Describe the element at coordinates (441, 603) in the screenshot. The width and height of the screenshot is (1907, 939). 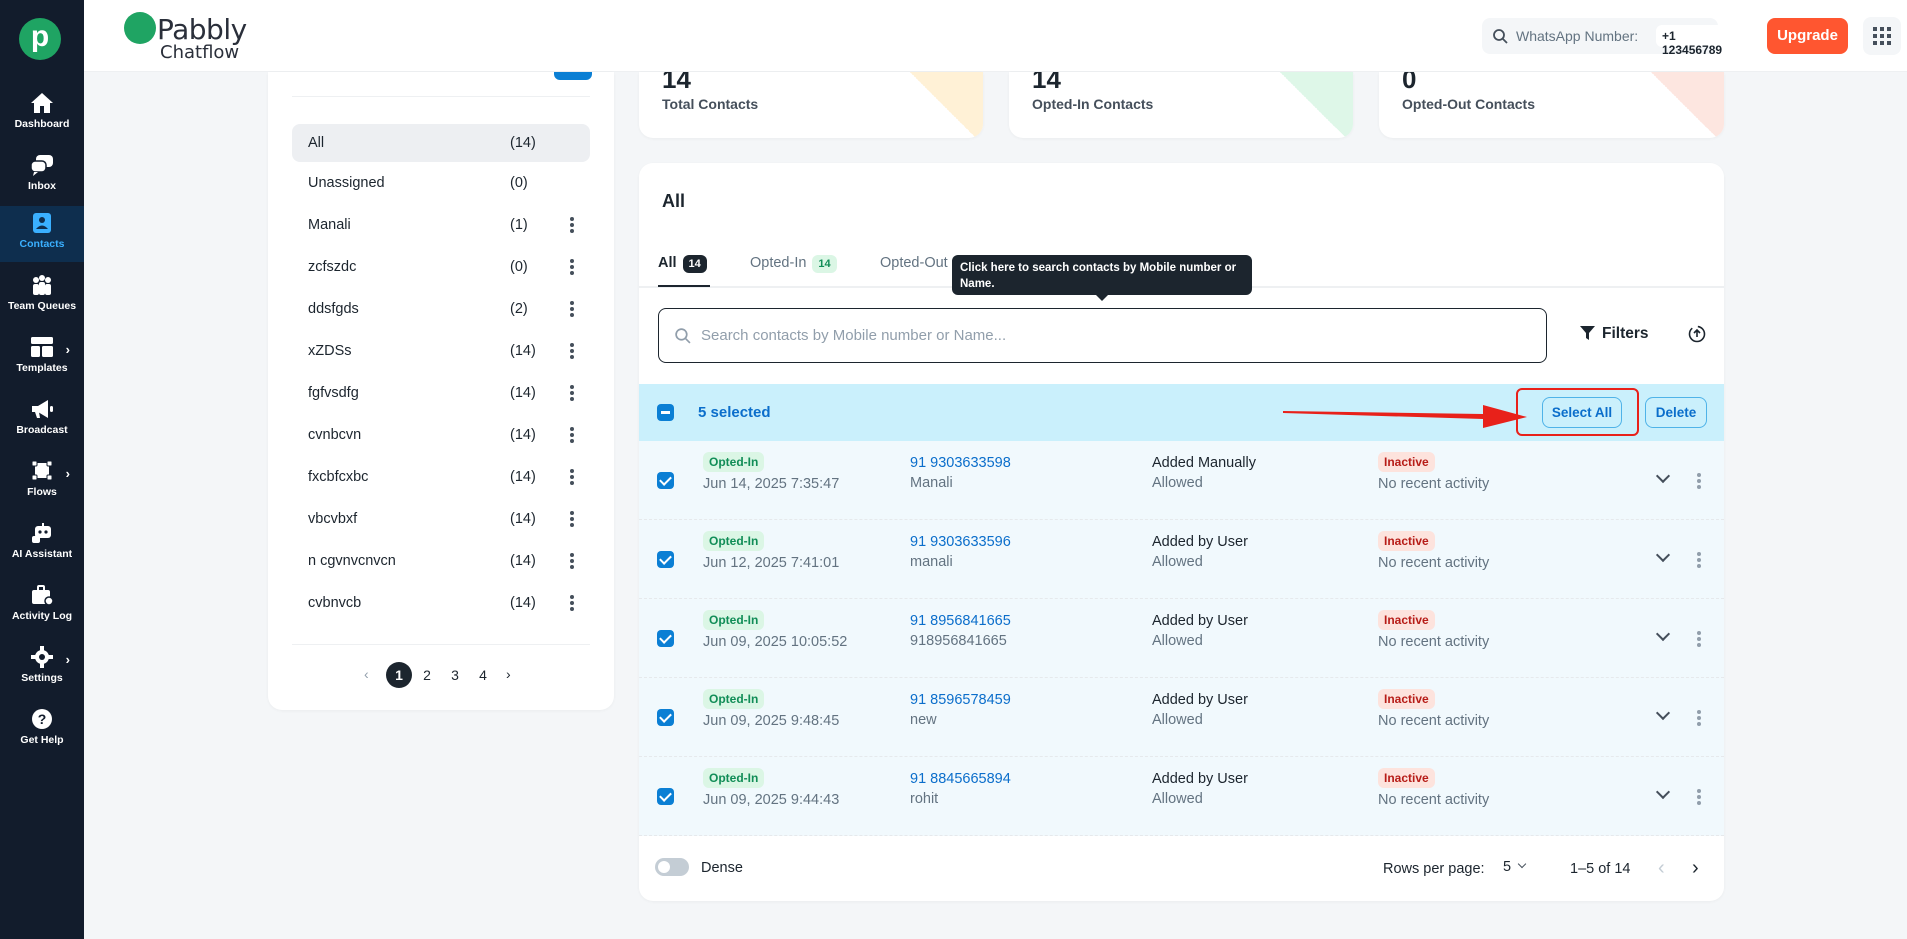
I see `list-item: cvbnvcb (14)` at that location.